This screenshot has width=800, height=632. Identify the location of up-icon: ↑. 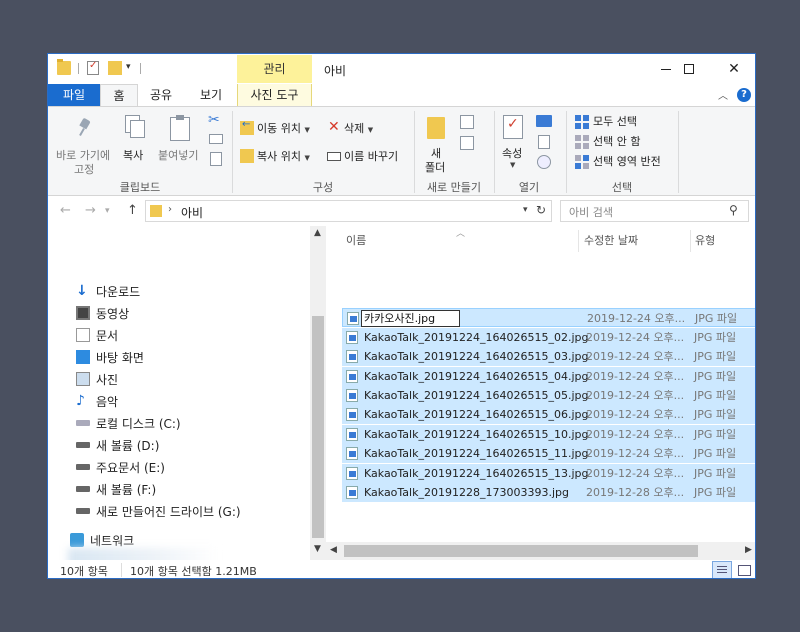
(132, 210).